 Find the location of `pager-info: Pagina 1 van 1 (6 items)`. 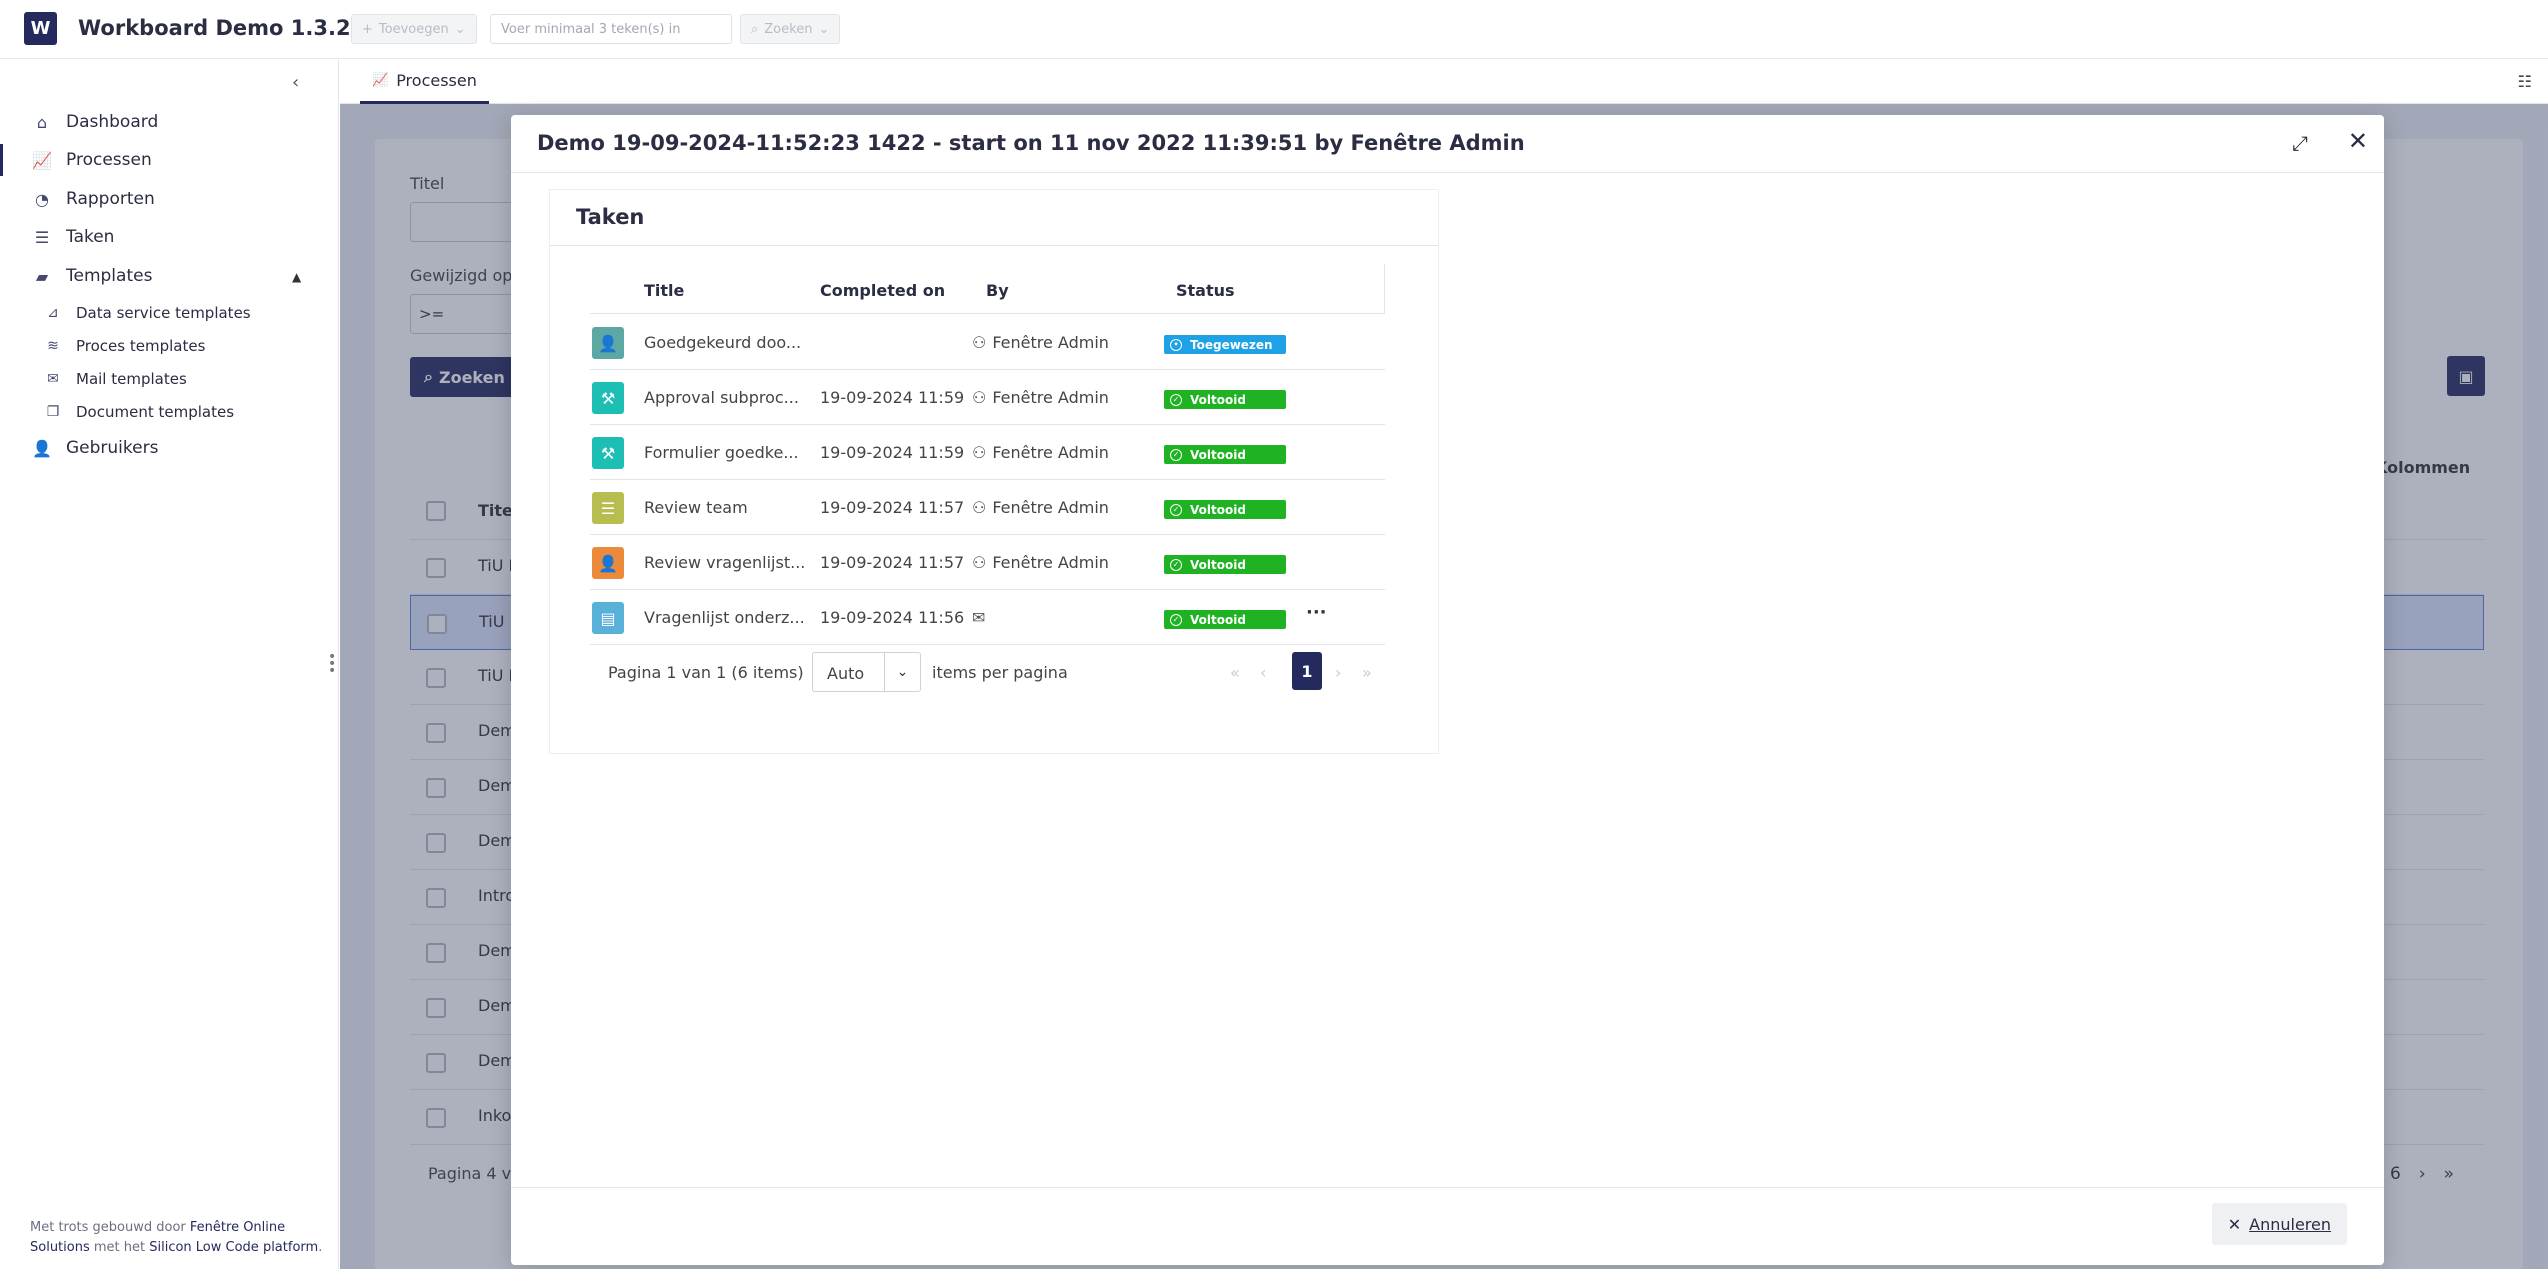

pager-info: Pagina 1 van 1 (6 items) is located at coordinates (706, 672).